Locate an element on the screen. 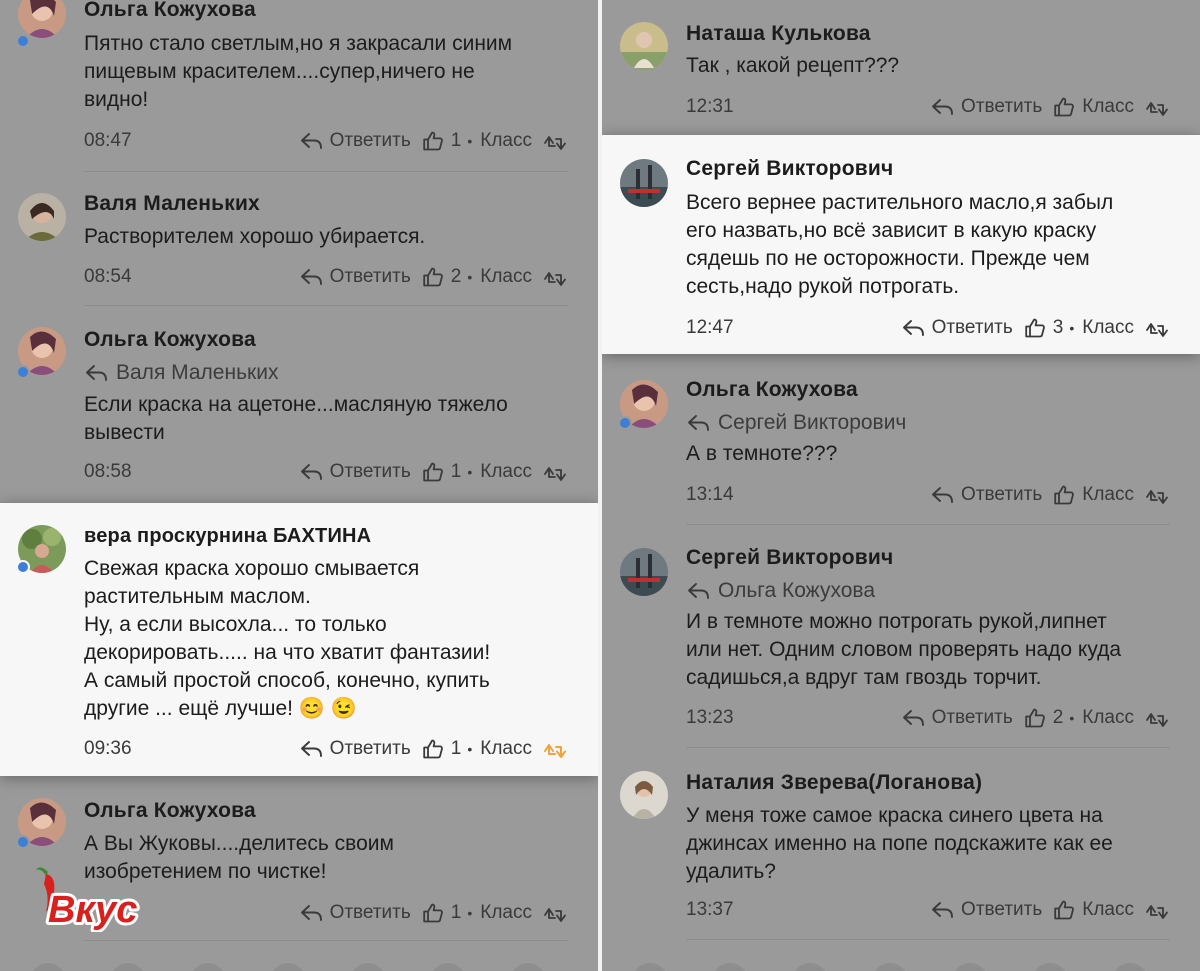 The height and width of the screenshot is (971, 1200). comment-time: 09:36 is located at coordinates (108, 748).